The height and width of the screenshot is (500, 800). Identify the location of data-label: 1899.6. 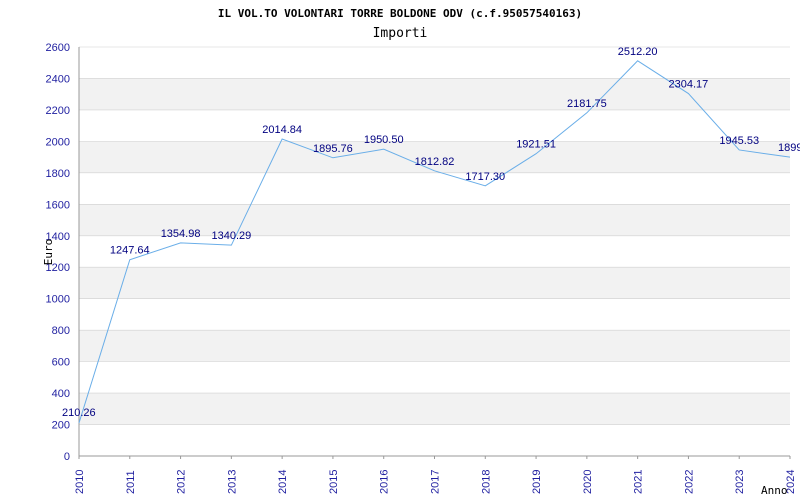
(789, 148).